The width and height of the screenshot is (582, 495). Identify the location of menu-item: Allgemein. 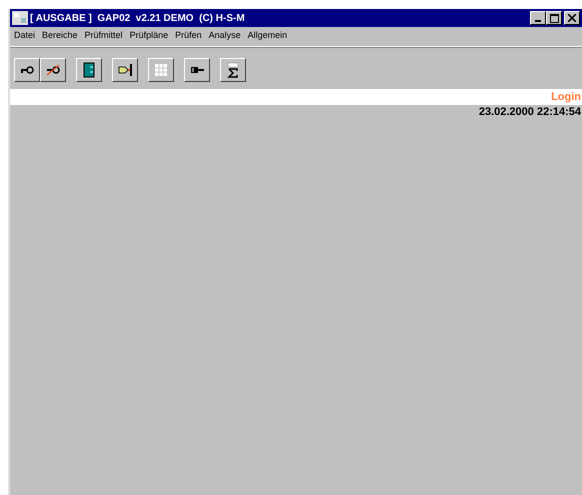
(268, 36).